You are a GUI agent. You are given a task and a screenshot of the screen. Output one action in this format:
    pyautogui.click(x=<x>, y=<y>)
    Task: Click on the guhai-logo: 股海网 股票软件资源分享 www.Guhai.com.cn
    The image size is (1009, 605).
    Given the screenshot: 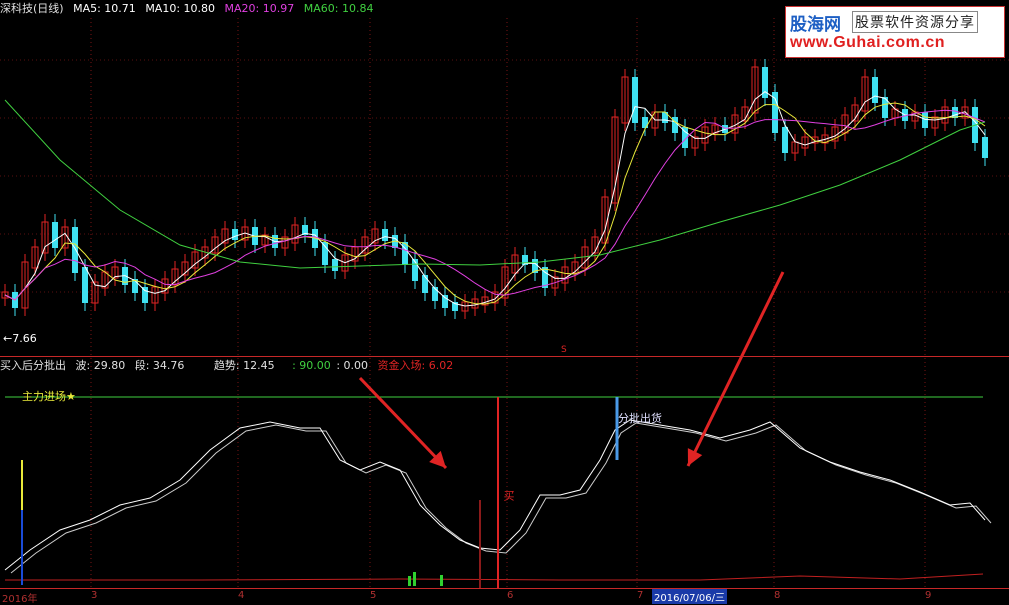 What is the action you would take?
    pyautogui.click(x=895, y=32)
    